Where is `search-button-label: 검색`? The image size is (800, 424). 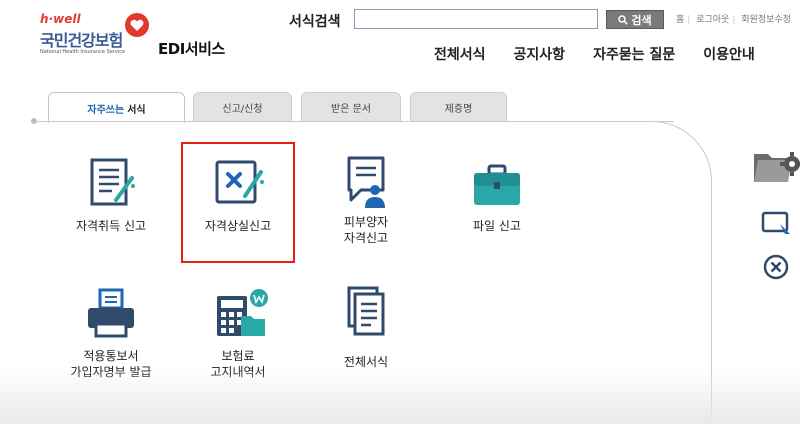 search-button-label: 검색 is located at coordinates (641, 20).